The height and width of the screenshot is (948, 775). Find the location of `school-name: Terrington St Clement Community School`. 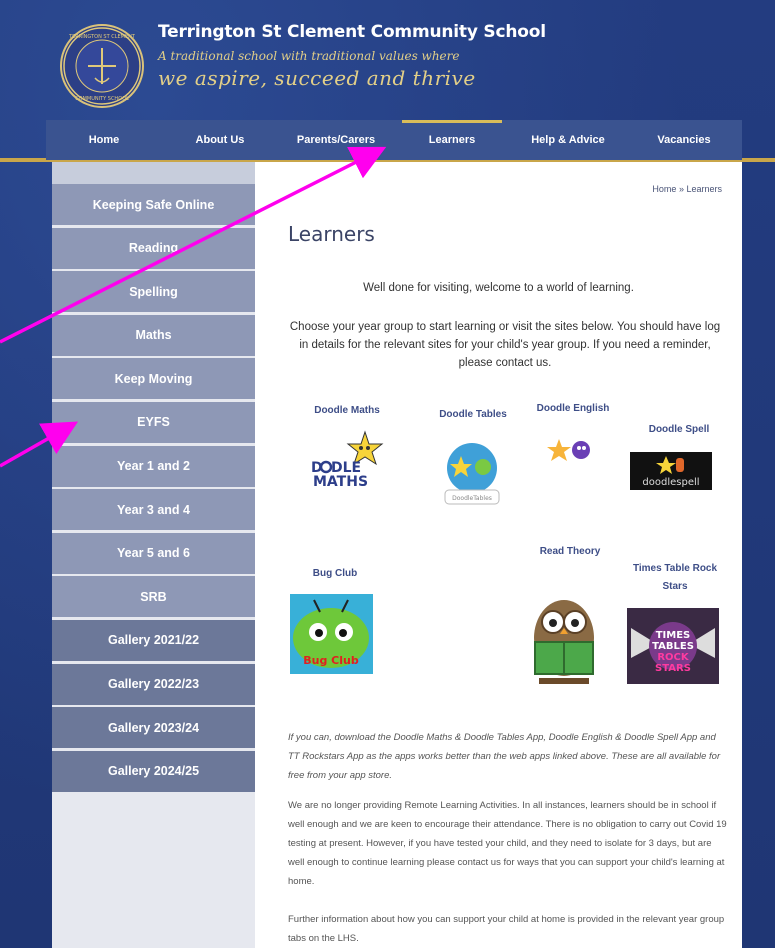

school-name: Terrington St Clement Community School is located at coordinates (352, 32).